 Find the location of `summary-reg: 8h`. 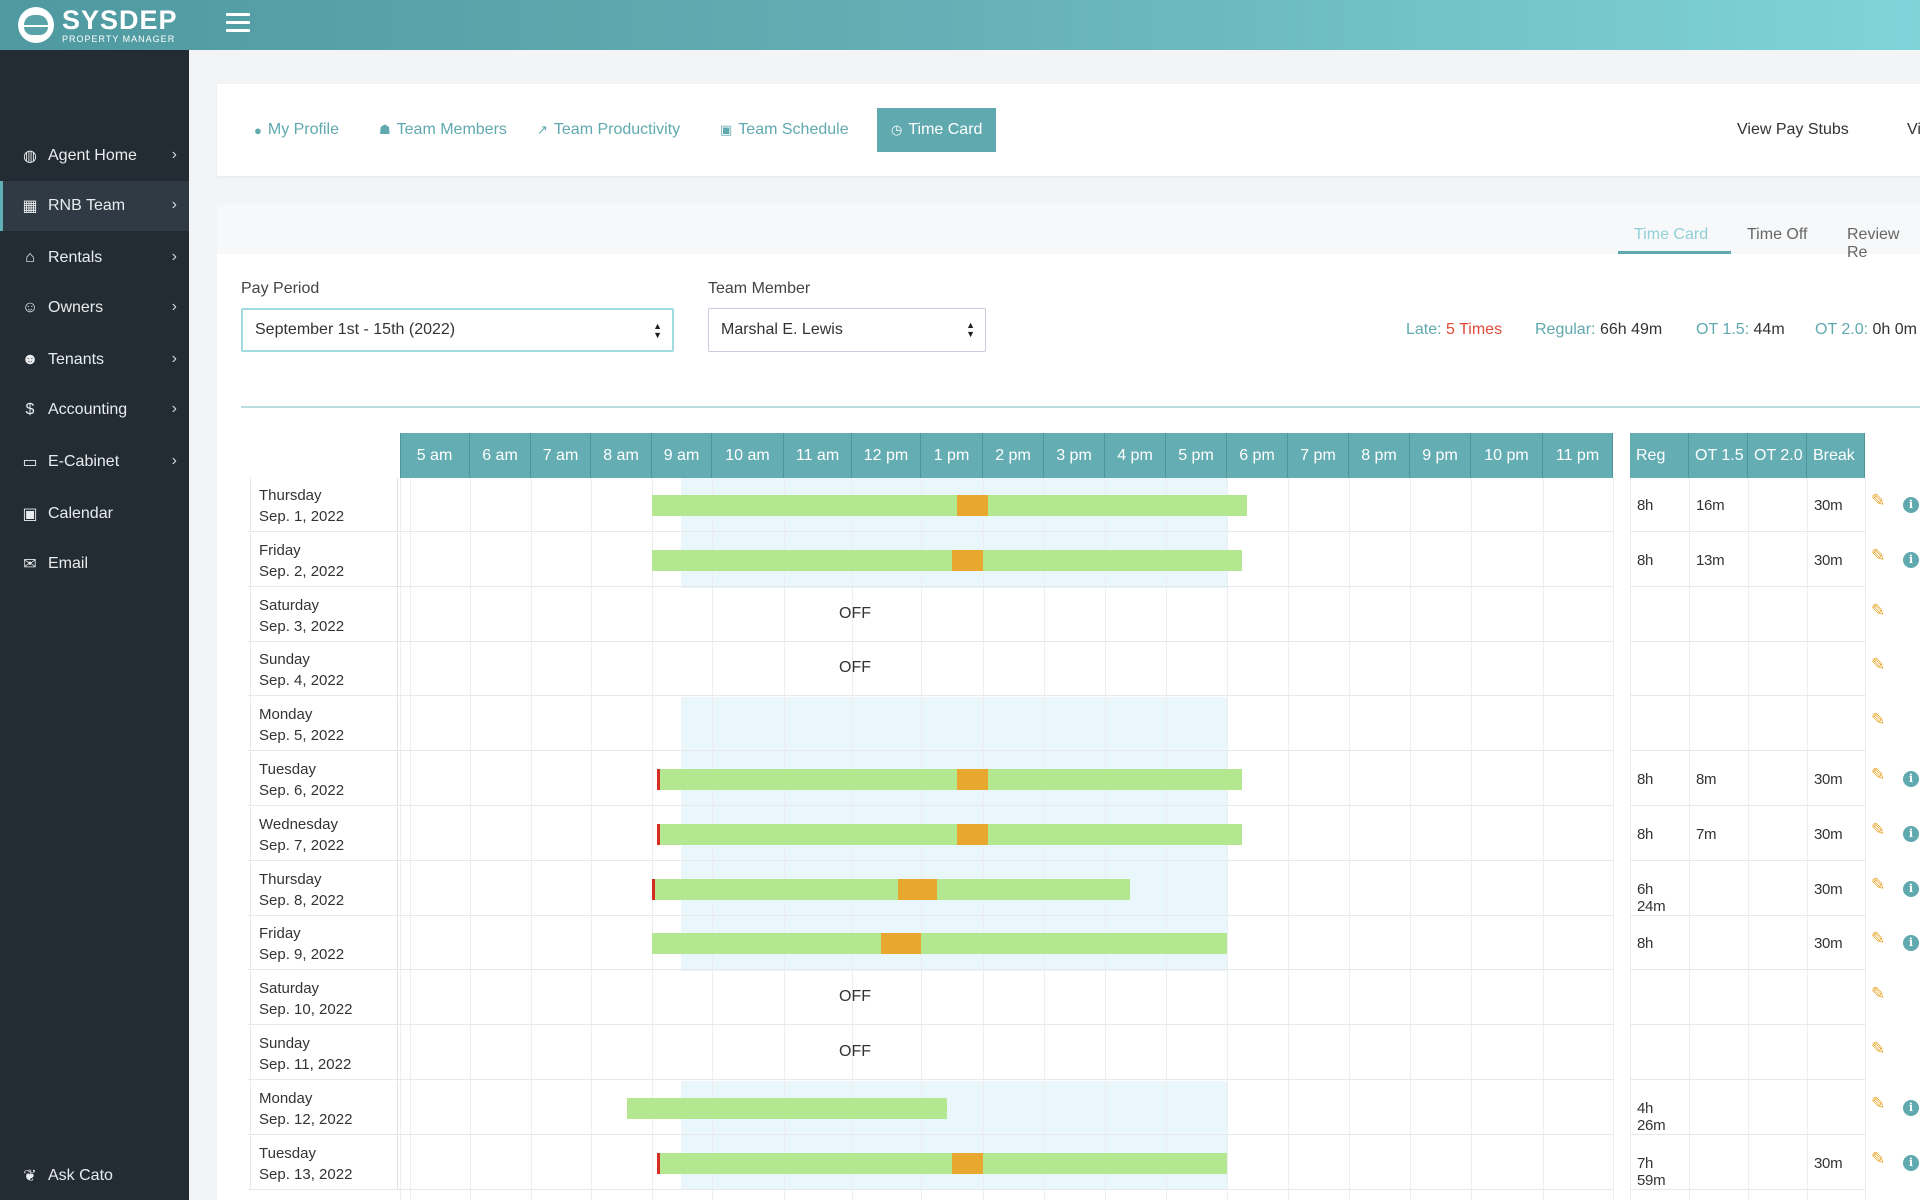

summary-reg: 8h is located at coordinates (1645, 834).